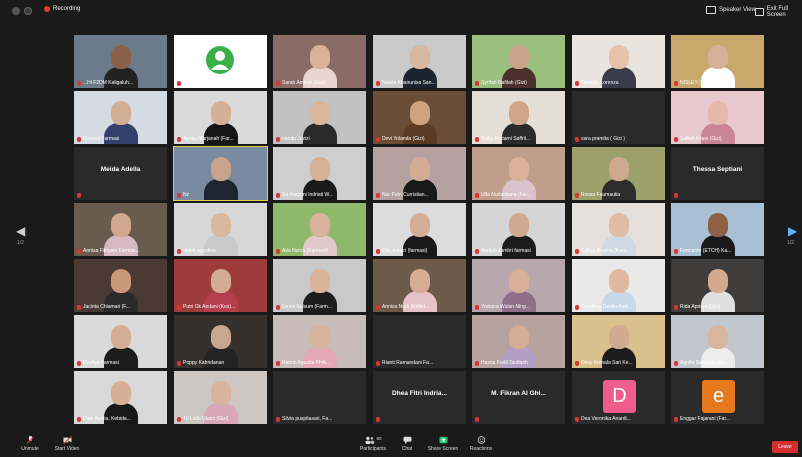 This screenshot has width=802, height=457. I want to click on security-shield-icon, so click(28, 11).